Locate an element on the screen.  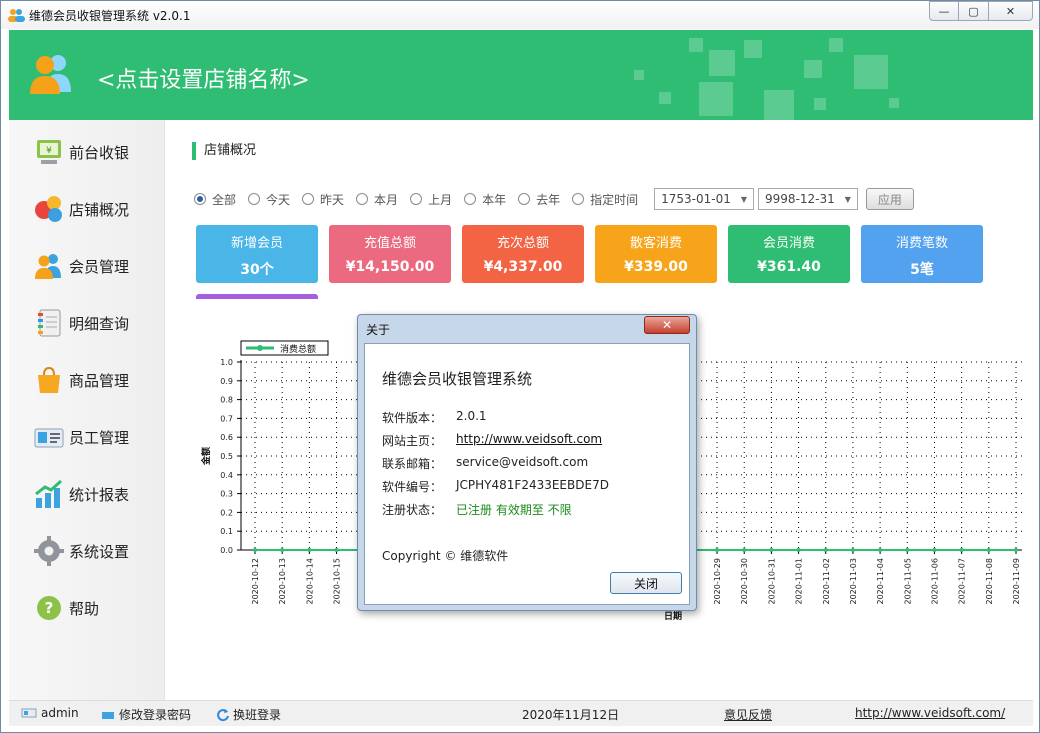
radio-label: 指定时间 is located at coordinates (614, 199).